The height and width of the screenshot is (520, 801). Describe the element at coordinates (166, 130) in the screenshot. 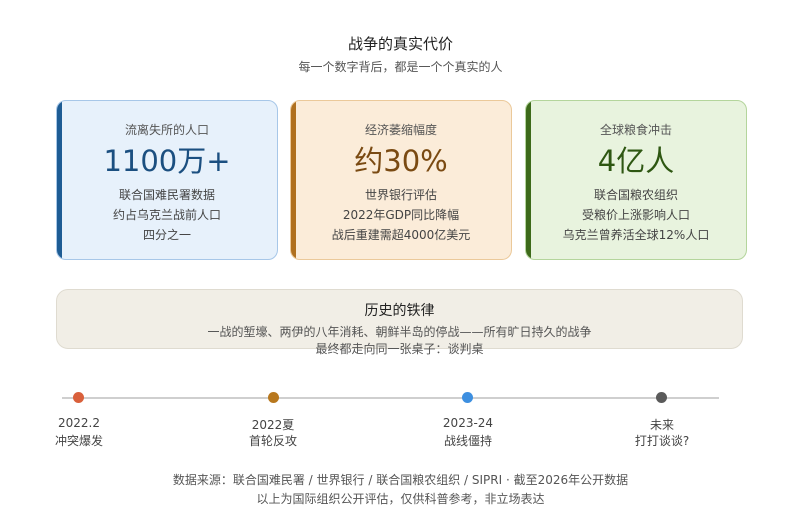

I see `card-label: 流离失所的人口` at that location.